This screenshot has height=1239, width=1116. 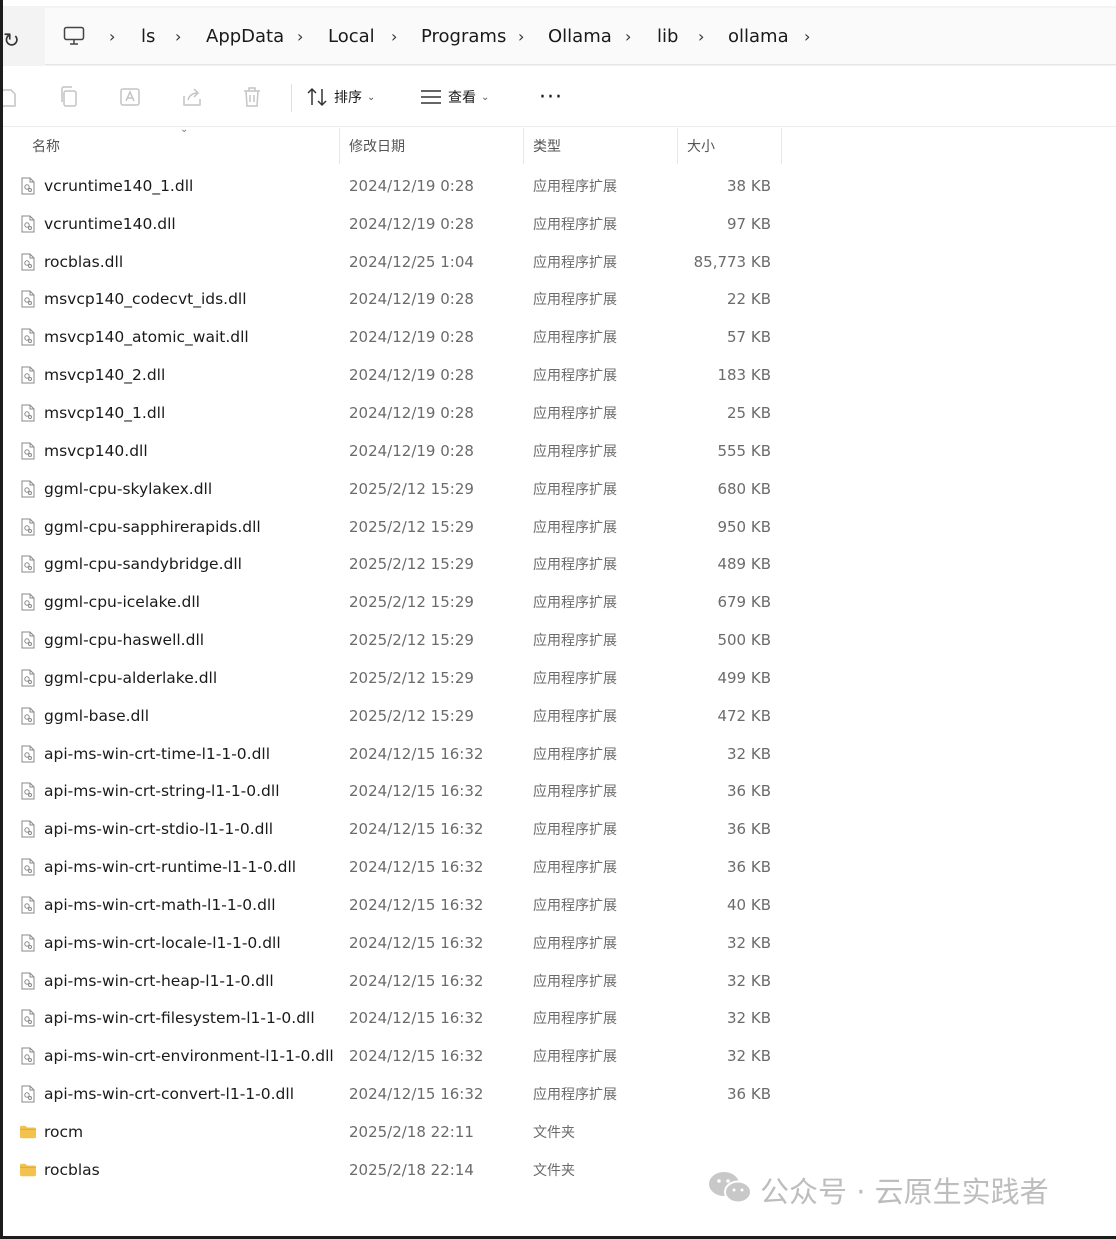 What do you see at coordinates (463, 36) in the screenshot?
I see `breadcrumb-programs: Programs` at bounding box center [463, 36].